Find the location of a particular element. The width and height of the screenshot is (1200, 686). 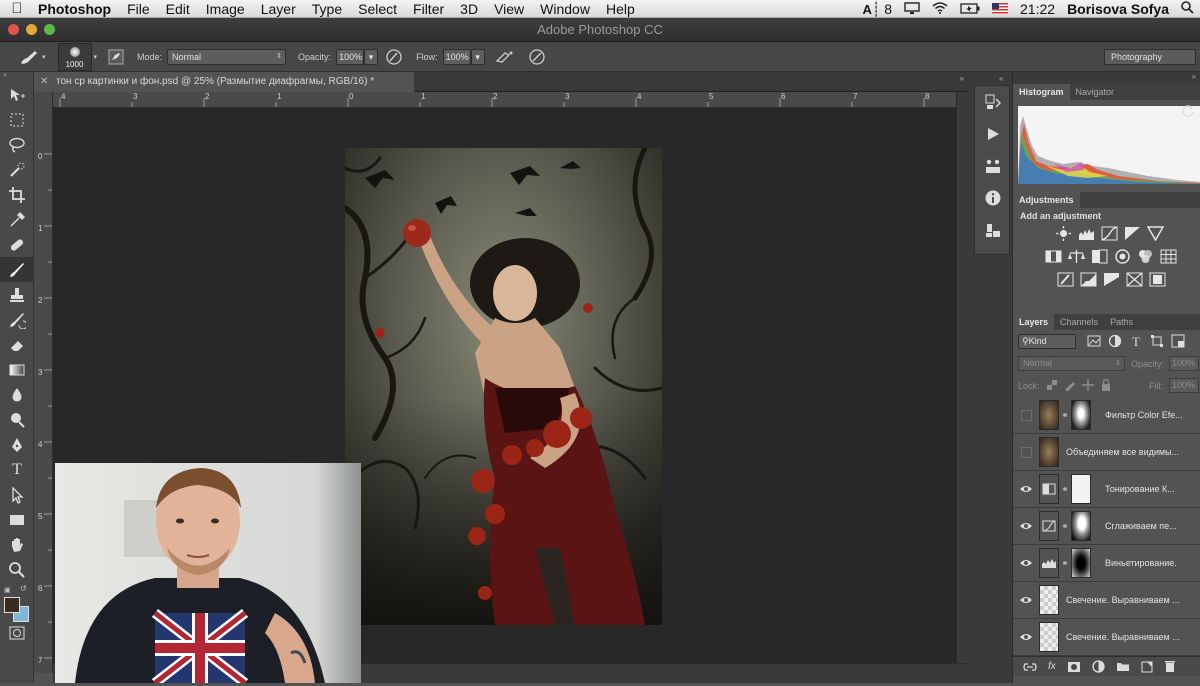

menu-3d: 3D is located at coordinates (469, 9).